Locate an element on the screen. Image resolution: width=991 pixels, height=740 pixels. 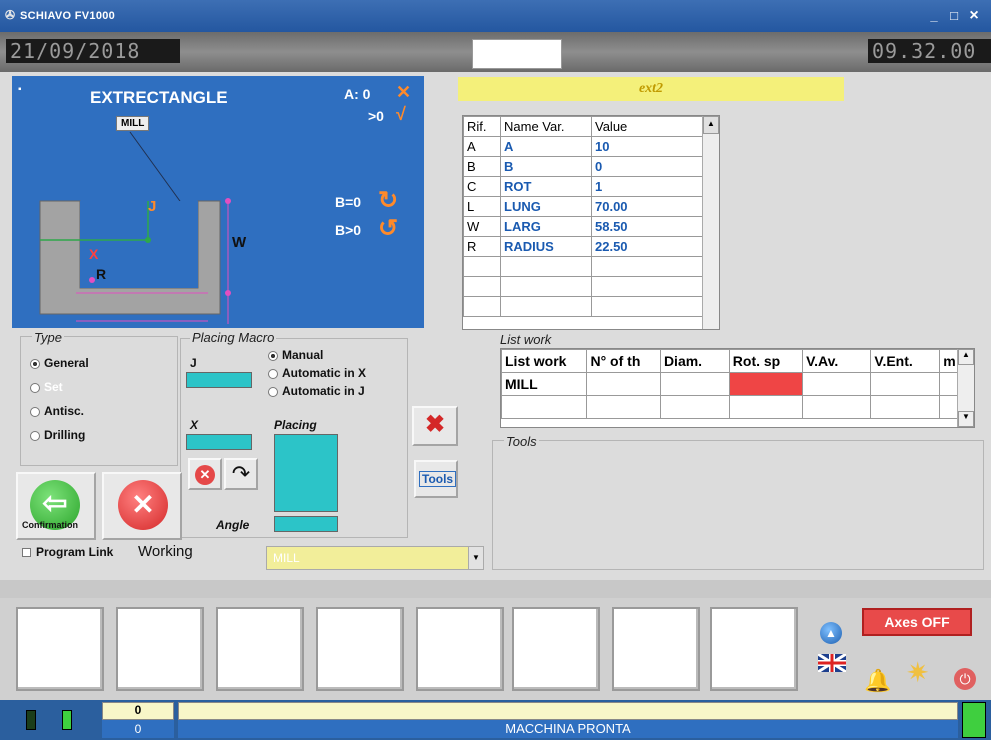
alarm-bell-icon: 🔔 is located at coordinates (877, 681).